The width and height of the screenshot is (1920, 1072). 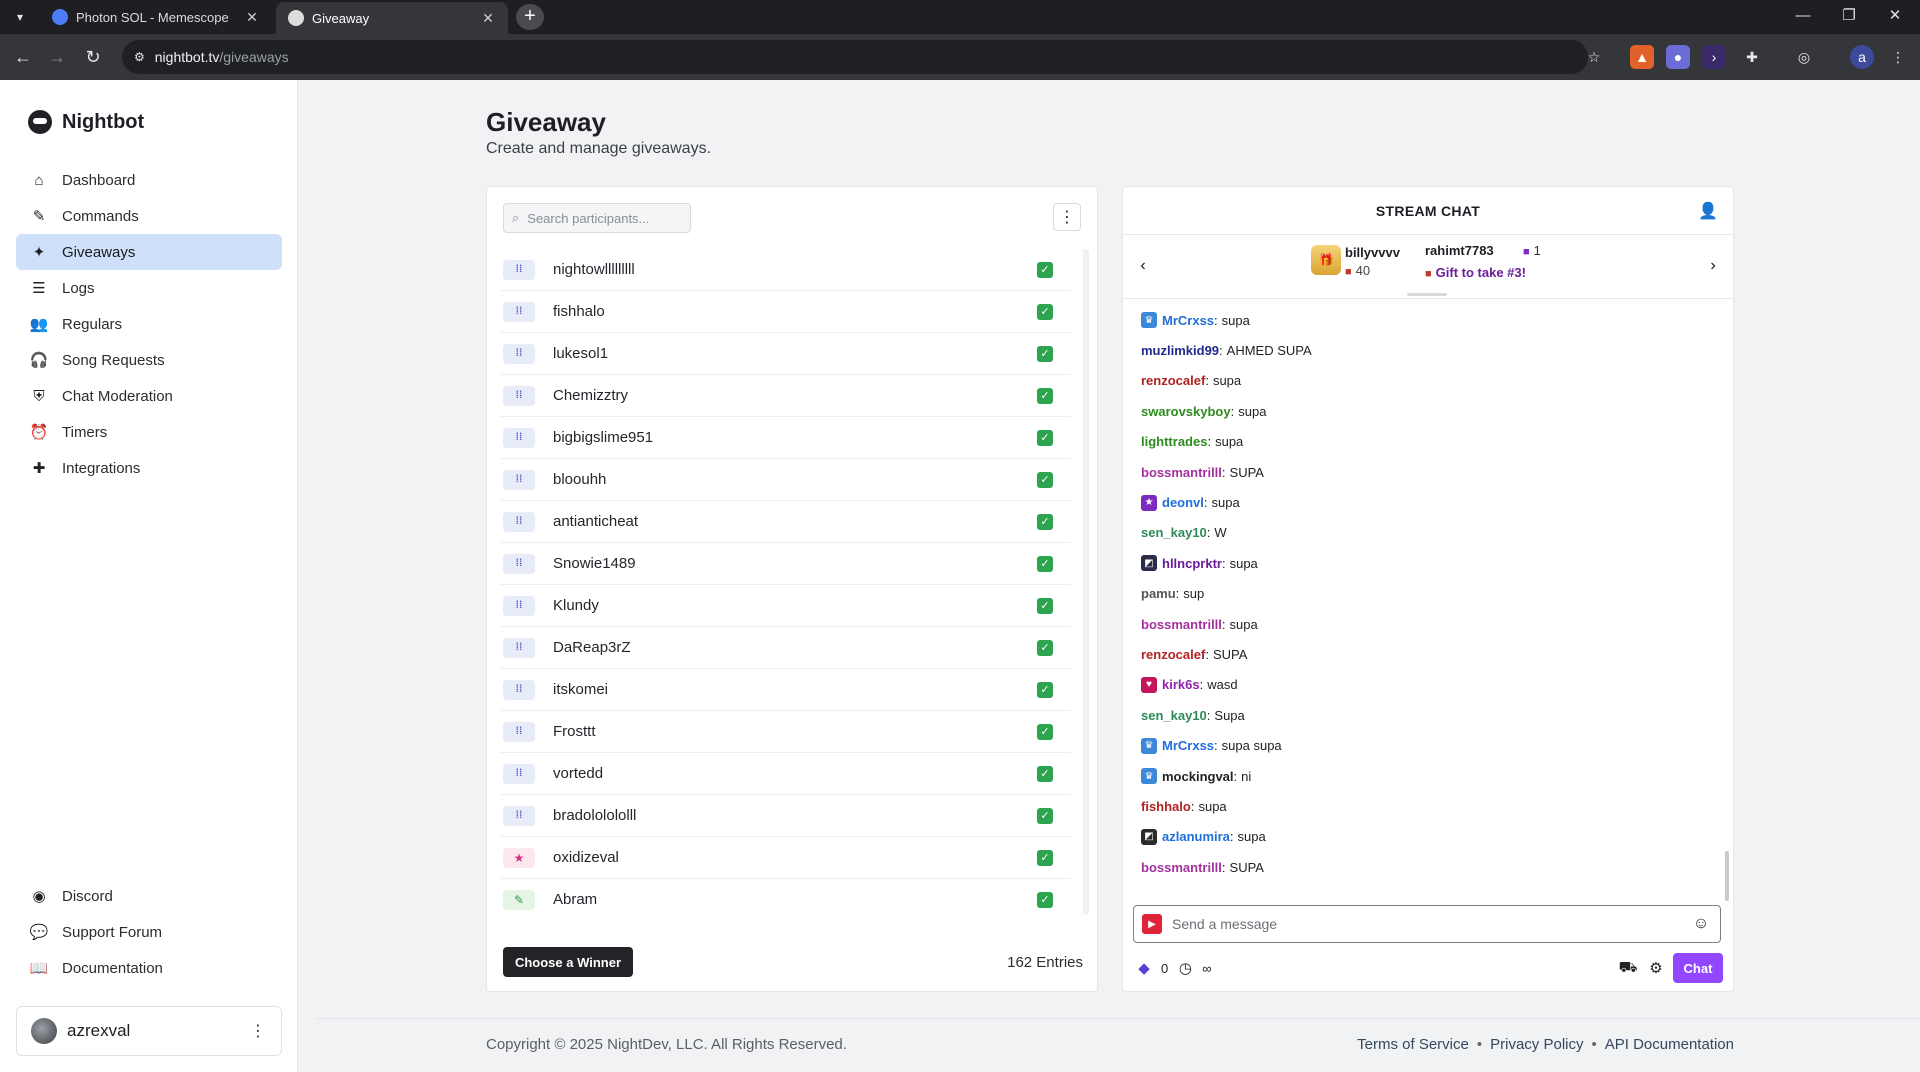 I want to click on participant-row: ⁞⁞ bloouhh ✓, so click(x=786, y=480).